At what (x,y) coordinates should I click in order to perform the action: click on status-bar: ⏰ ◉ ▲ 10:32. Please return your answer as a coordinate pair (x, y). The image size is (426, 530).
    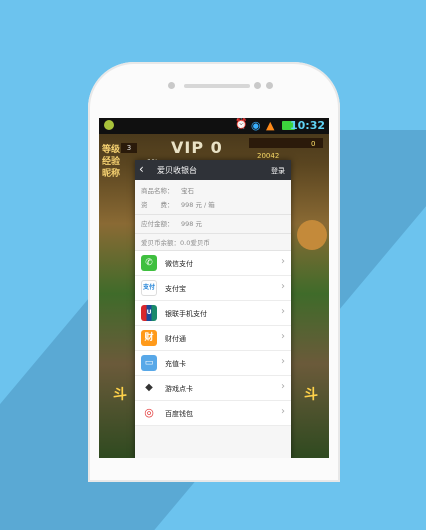
    Looking at the image, I should click on (214, 126).